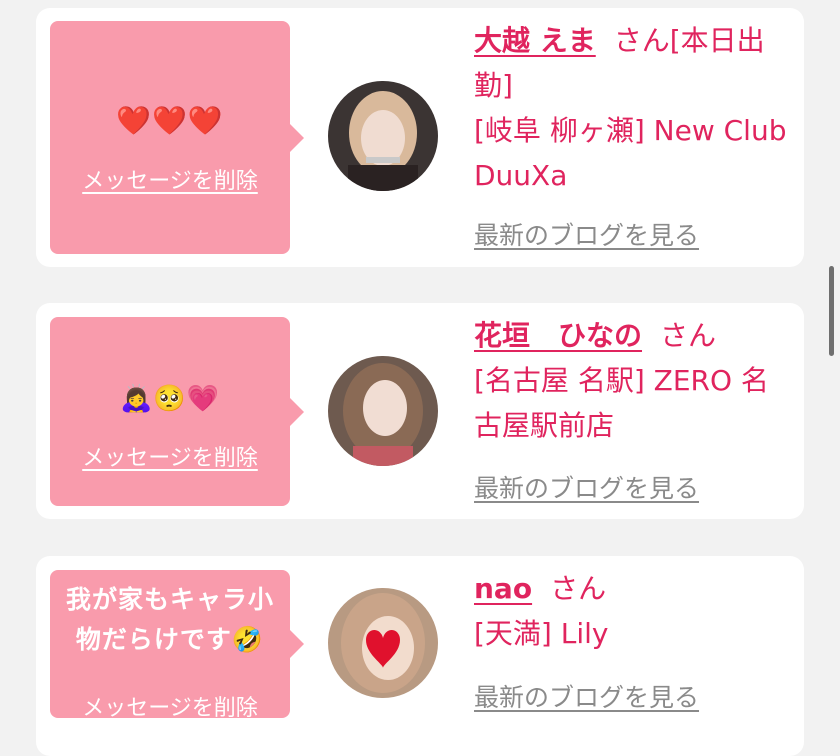 Image resolution: width=840 pixels, height=756 pixels. I want to click on member-info: 大越 えま さん[本日出勤] [岐阜 柳ヶ瀬] New Club DuuXa, so click(632, 108).